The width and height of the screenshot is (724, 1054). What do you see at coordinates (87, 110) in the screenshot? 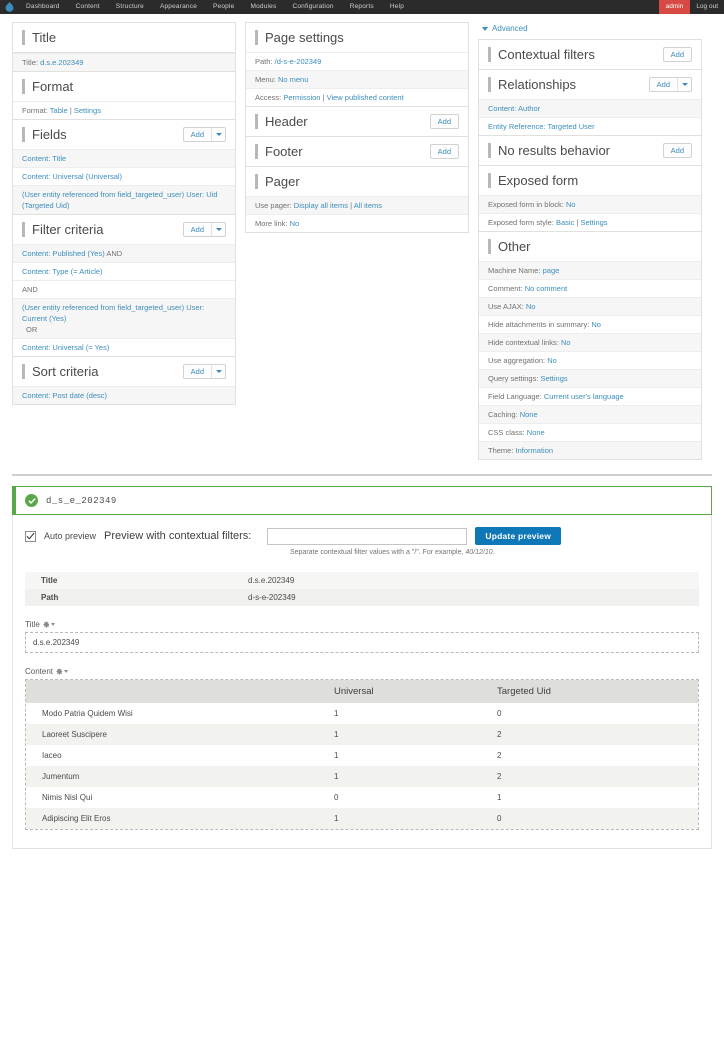
I see `format-row-settings: Settings` at bounding box center [87, 110].